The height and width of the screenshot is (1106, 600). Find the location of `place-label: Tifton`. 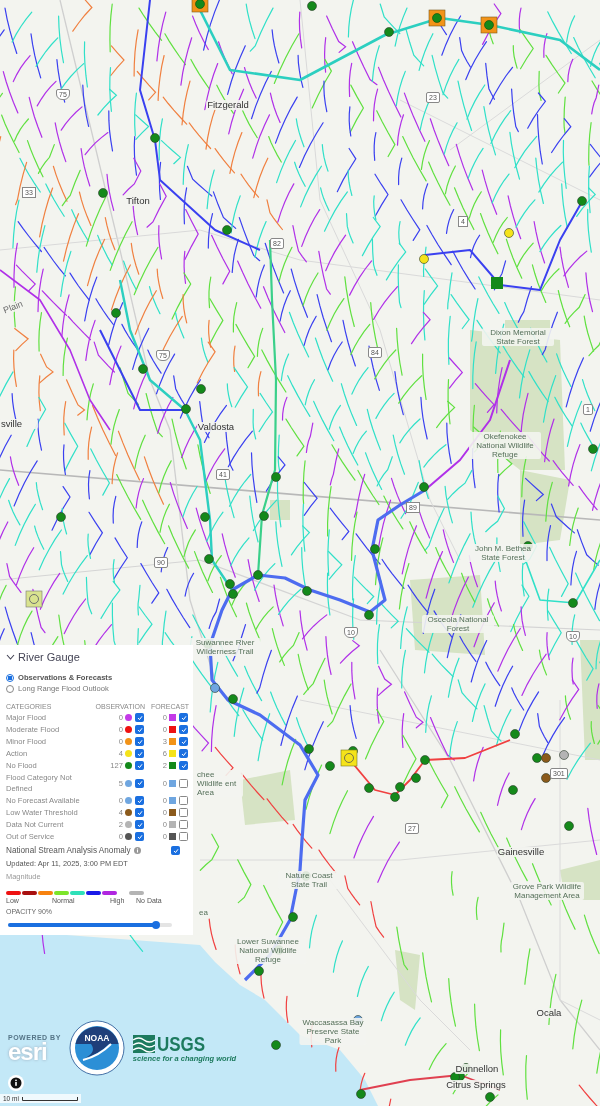

place-label: Tifton is located at coordinates (138, 201).